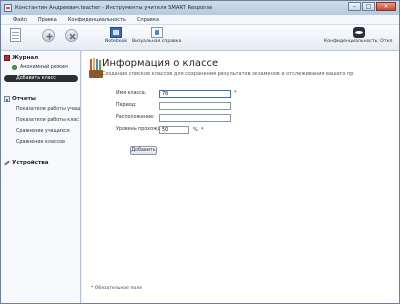 The image size is (400, 304). I want to click on pass-level-input, so click(174, 130).